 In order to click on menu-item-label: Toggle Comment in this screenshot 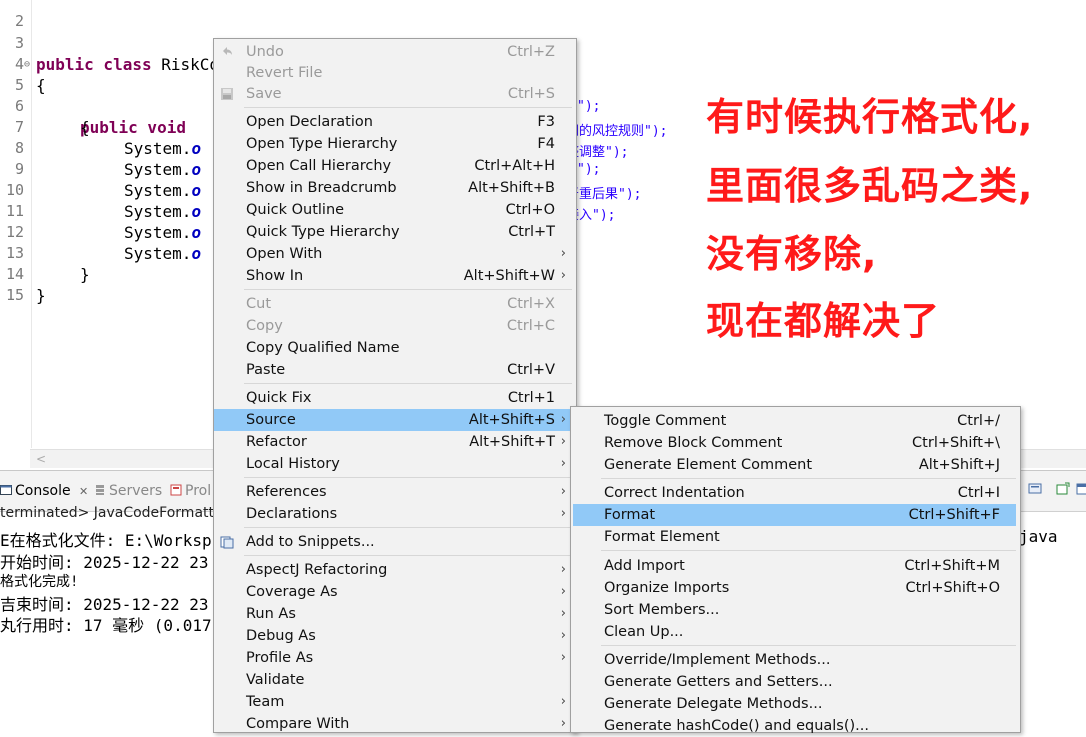, I will do `click(665, 421)`.